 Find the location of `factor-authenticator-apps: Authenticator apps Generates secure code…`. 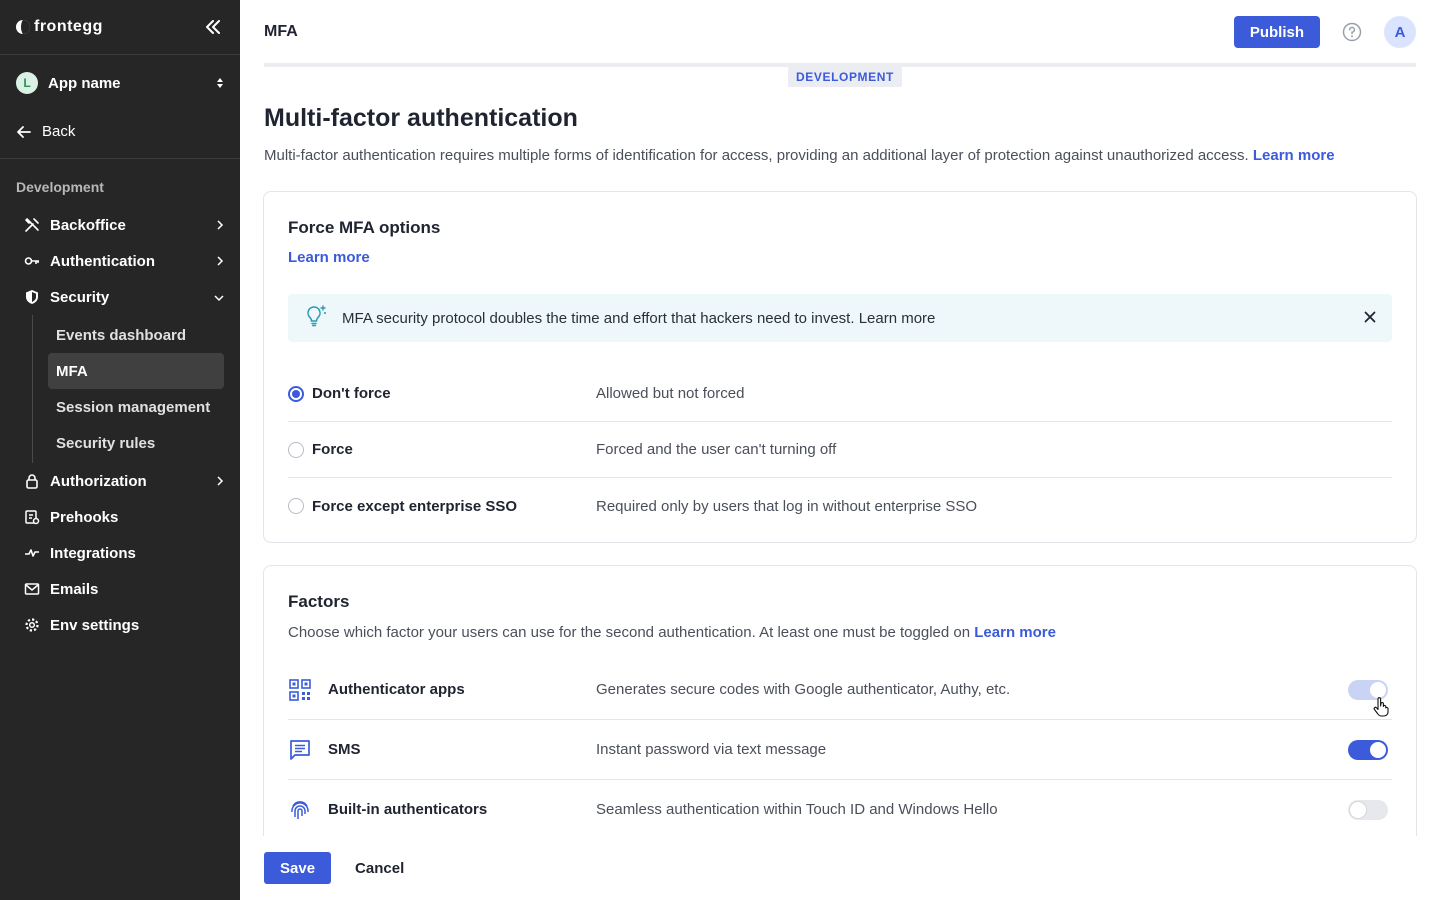

factor-authenticator-apps: Authenticator apps Generates secure code… is located at coordinates (840, 690).